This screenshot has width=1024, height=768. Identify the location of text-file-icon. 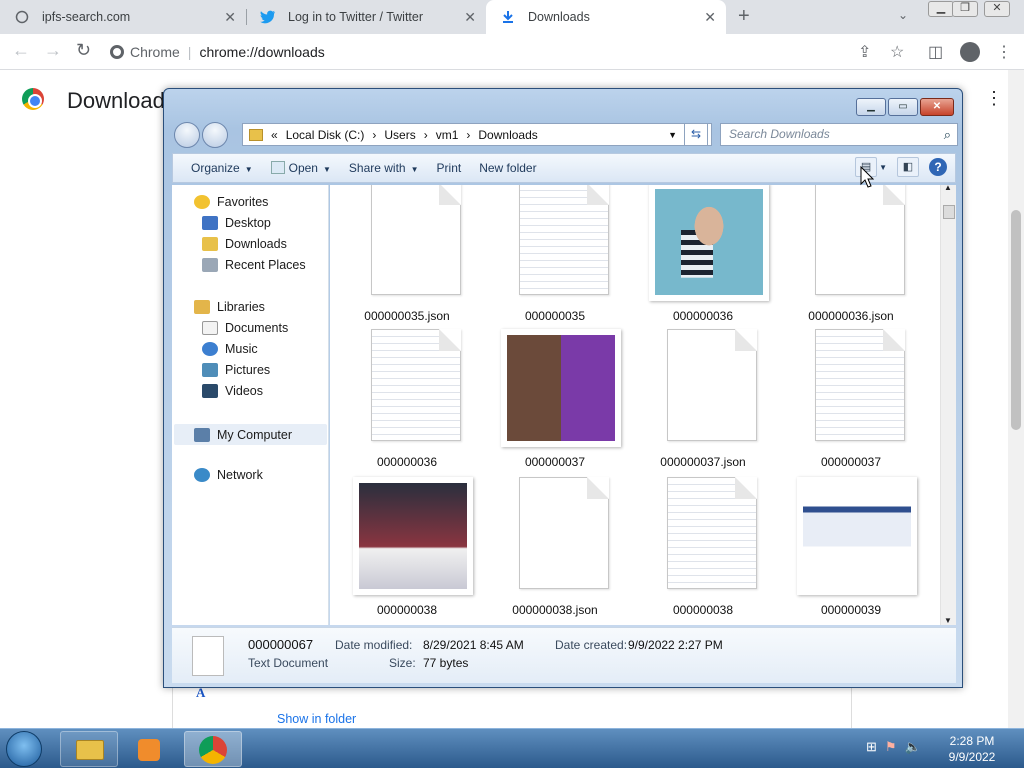
(407, 388).